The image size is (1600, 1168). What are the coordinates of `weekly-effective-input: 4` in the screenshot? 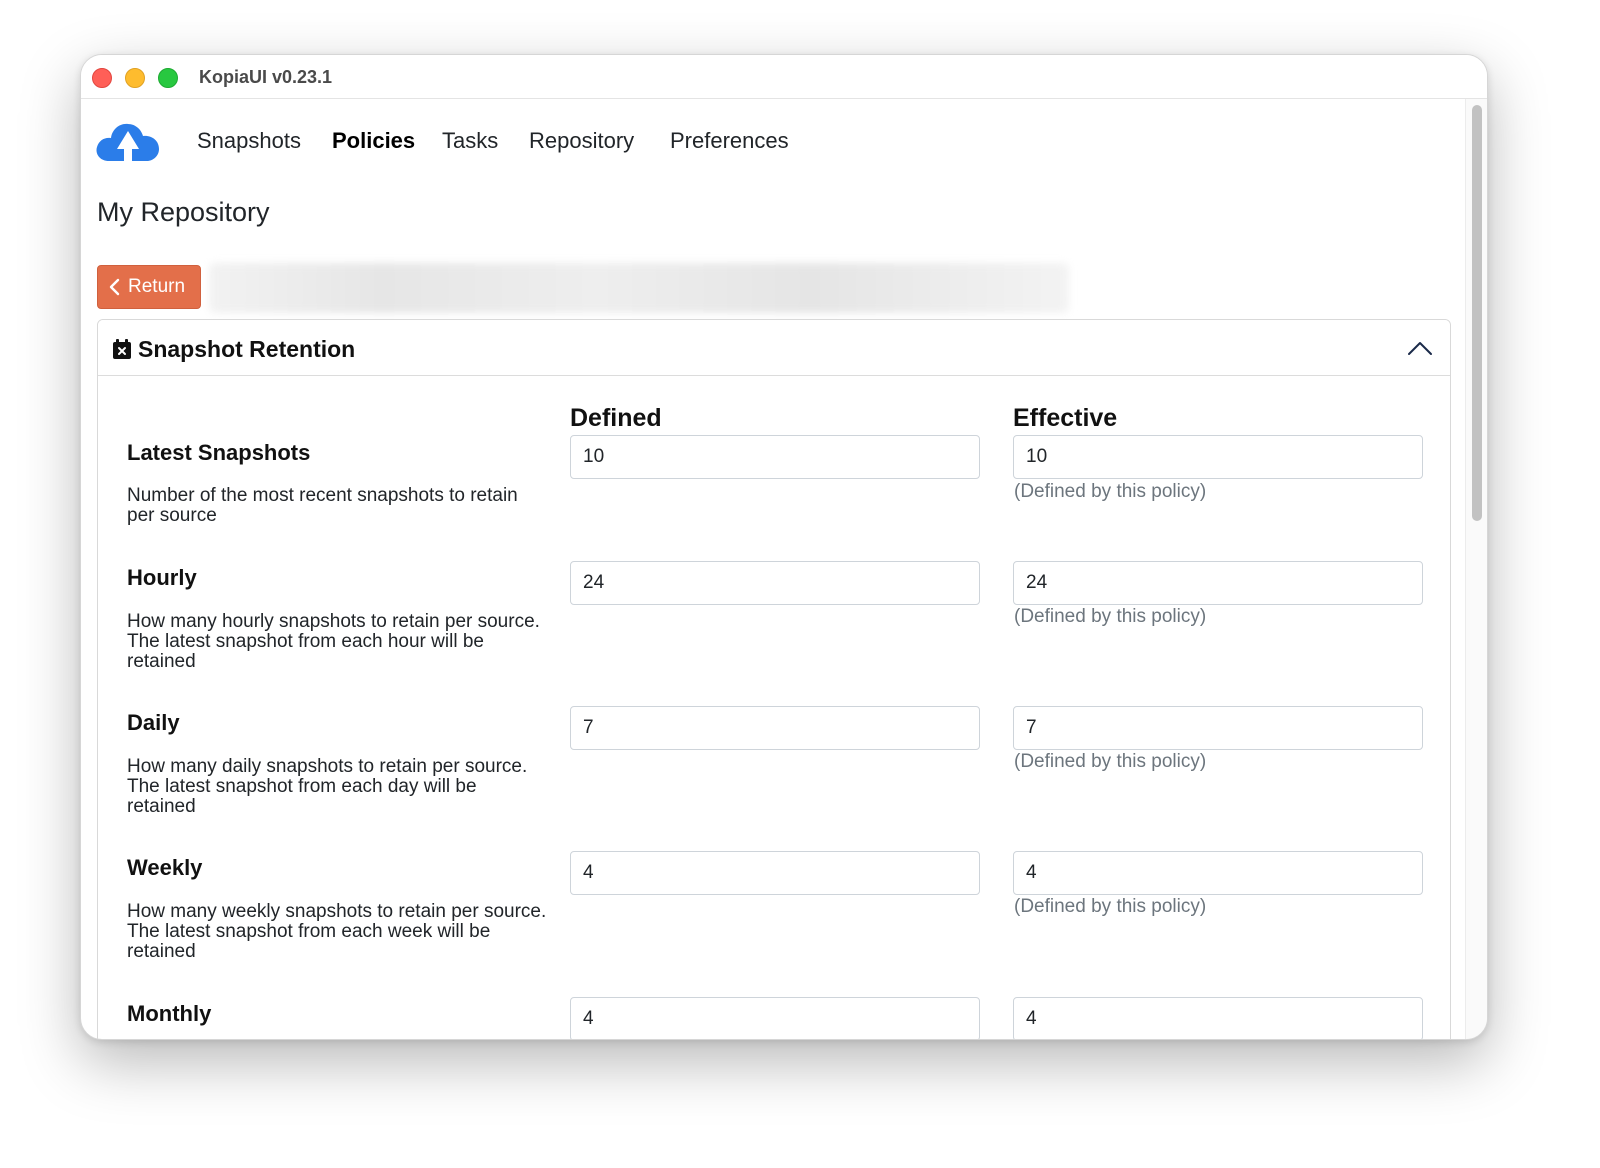 It's located at (1218, 873).